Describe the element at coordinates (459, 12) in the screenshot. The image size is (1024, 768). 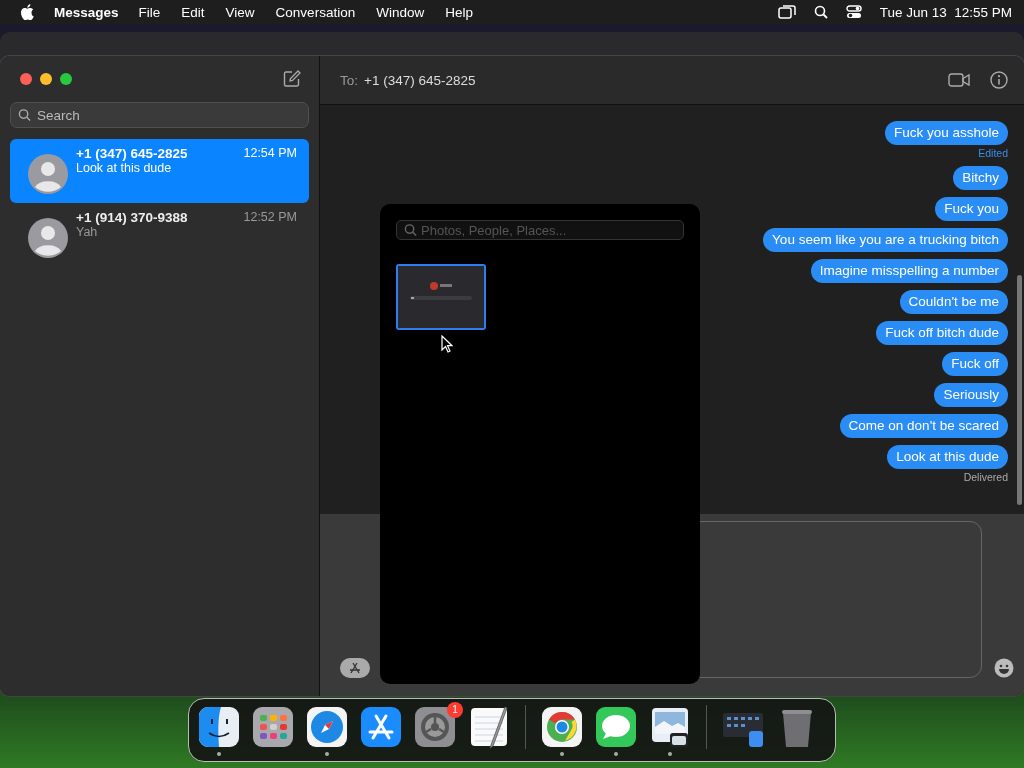
I see `menu-item: Help` at that location.